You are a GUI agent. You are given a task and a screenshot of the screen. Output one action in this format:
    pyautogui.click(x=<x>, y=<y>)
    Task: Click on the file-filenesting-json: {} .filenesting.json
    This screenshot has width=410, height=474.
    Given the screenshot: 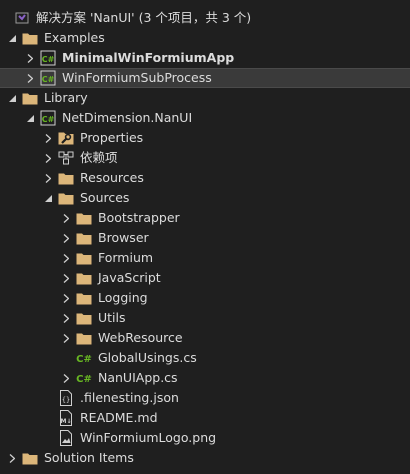 What is the action you would take?
    pyautogui.click(x=205, y=398)
    